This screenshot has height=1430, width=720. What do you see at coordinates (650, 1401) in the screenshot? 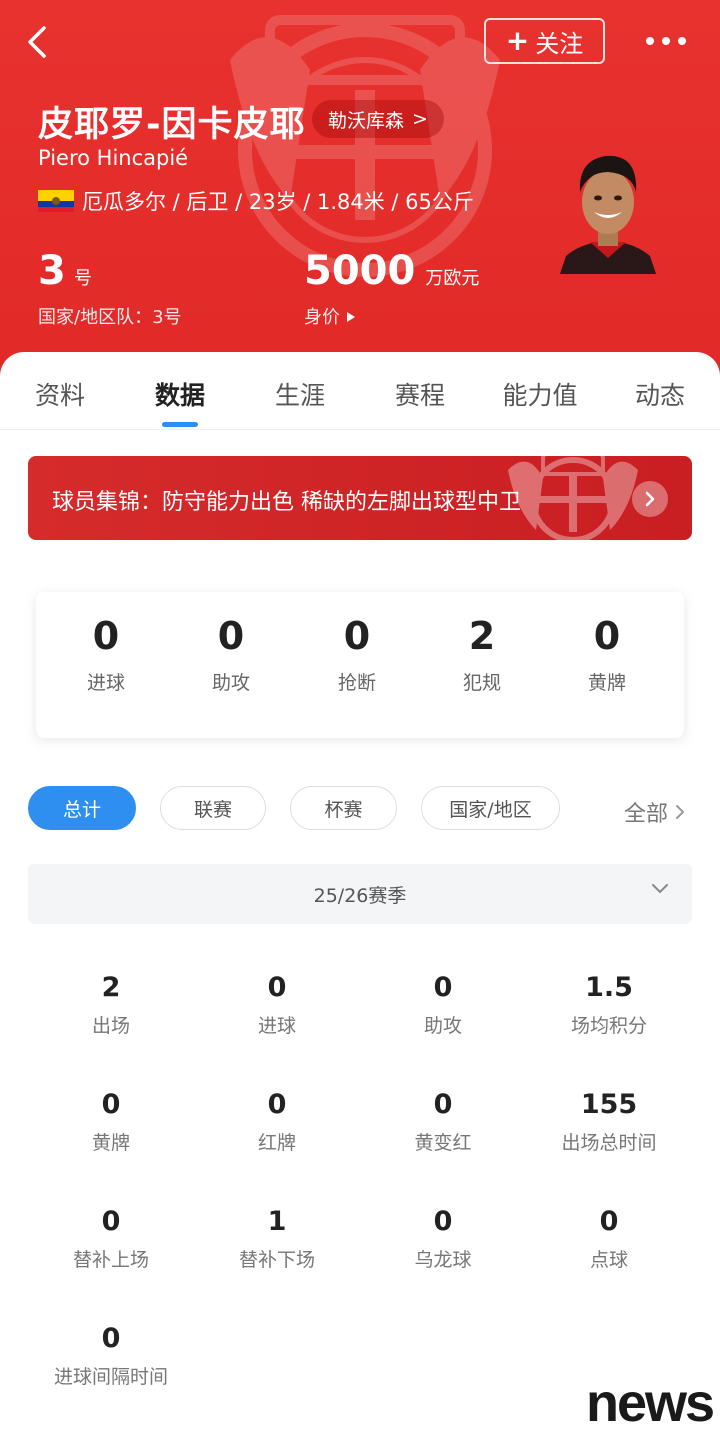
I see `news-watermark: news` at bounding box center [650, 1401].